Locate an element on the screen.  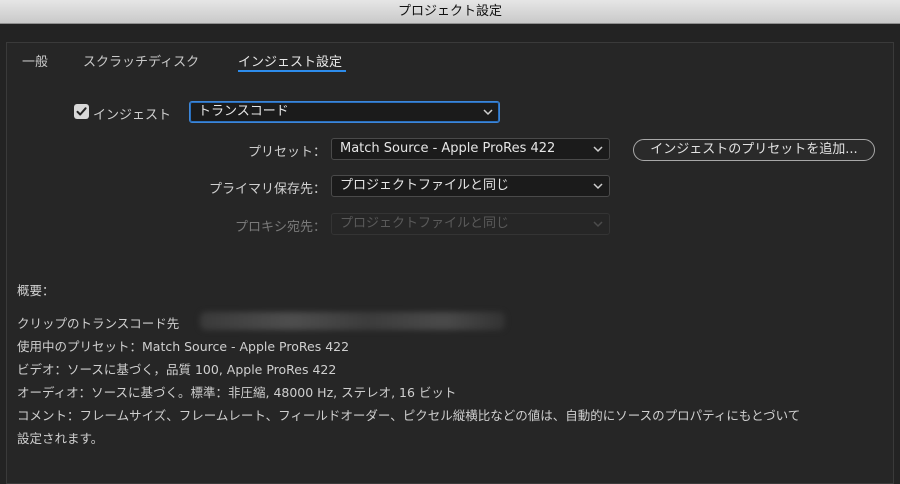
primary-destination-value: プロジェクトファイルと同じ is located at coordinates (425, 185).